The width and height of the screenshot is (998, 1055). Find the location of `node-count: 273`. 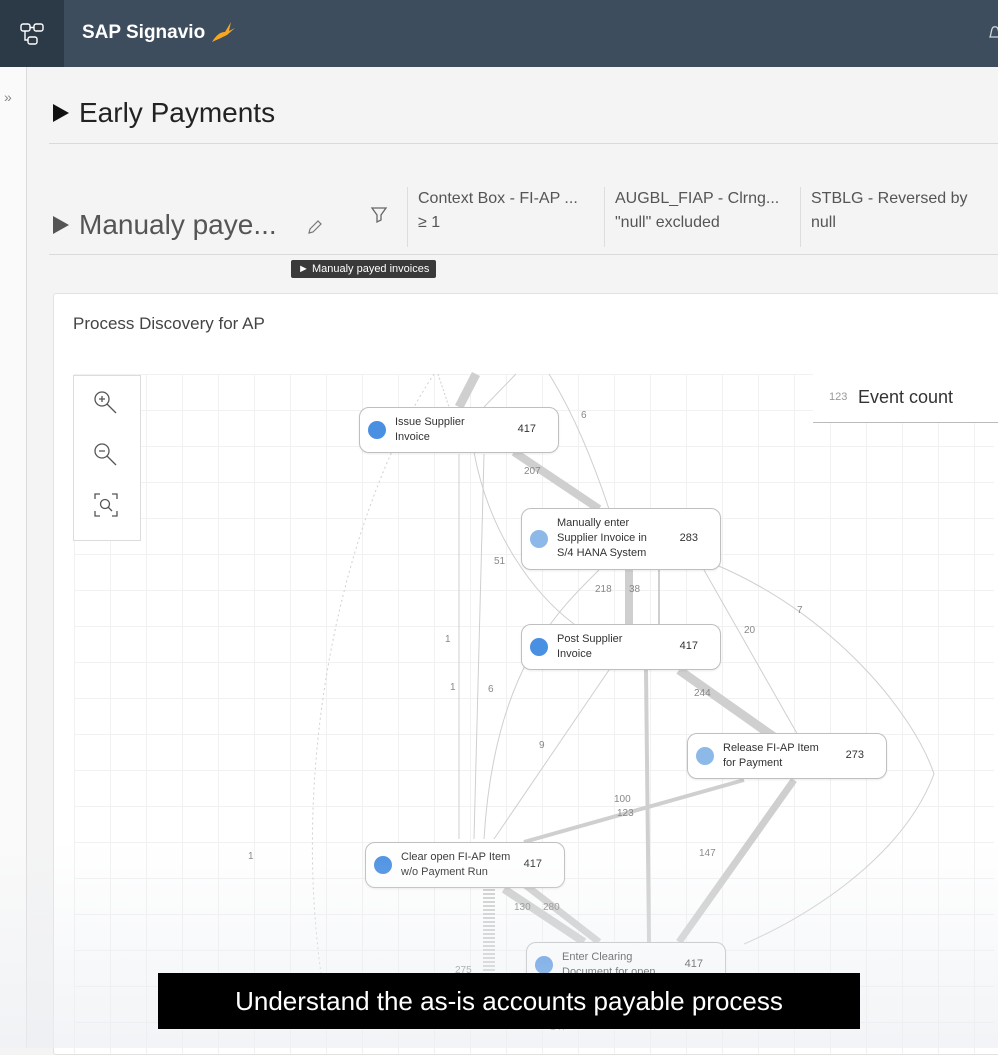

node-count: 273 is located at coordinates (854, 755).